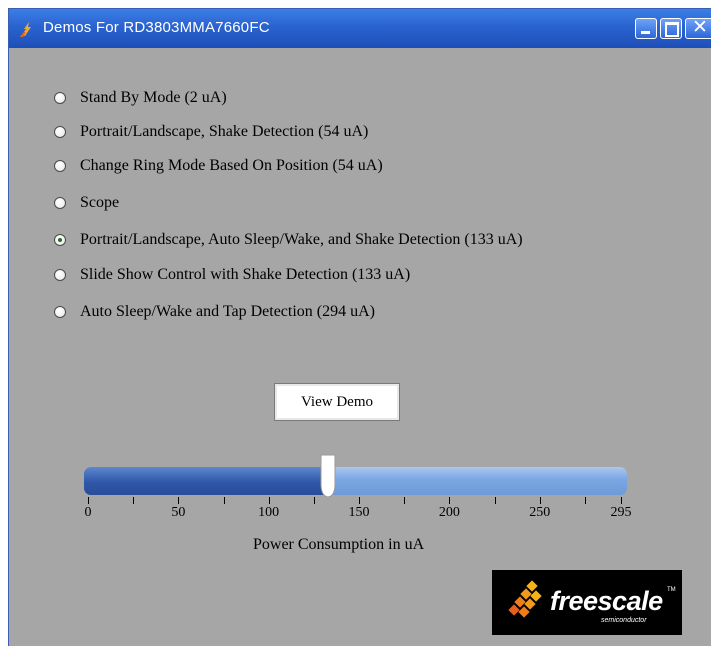  I want to click on slider-tick-label: 100, so click(269, 512).